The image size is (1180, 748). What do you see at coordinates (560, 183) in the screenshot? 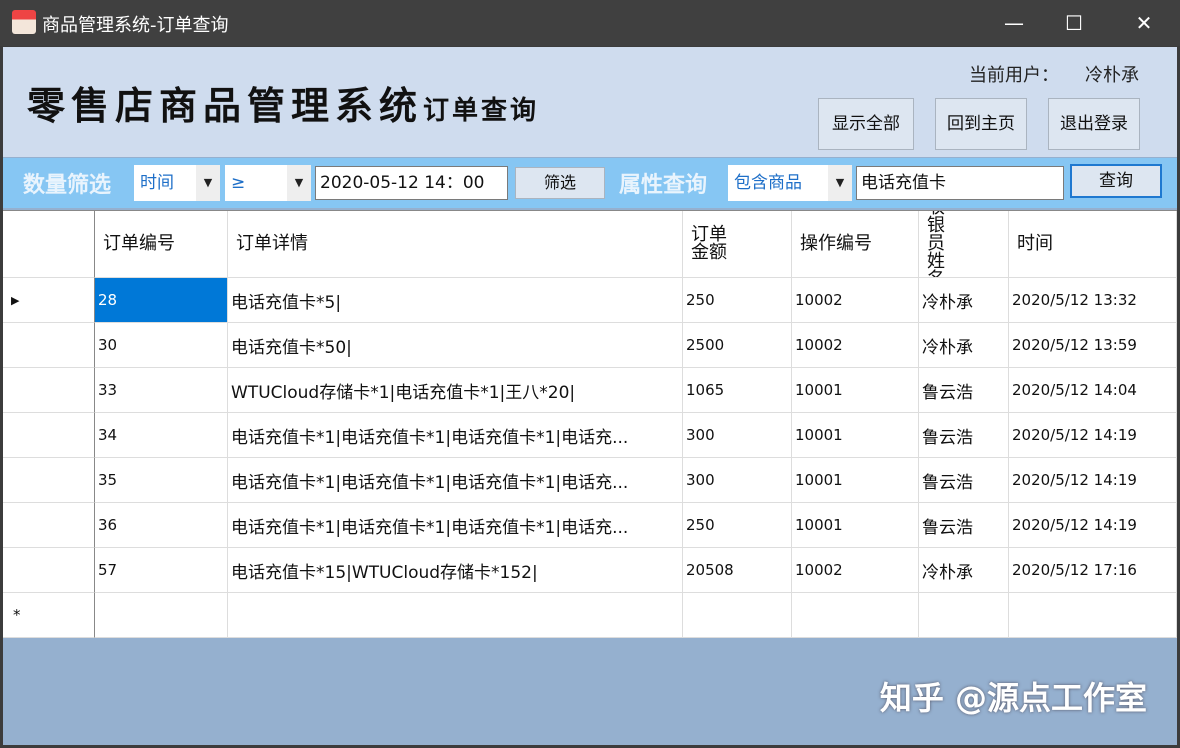
I see `filter-button: 筛选` at bounding box center [560, 183].